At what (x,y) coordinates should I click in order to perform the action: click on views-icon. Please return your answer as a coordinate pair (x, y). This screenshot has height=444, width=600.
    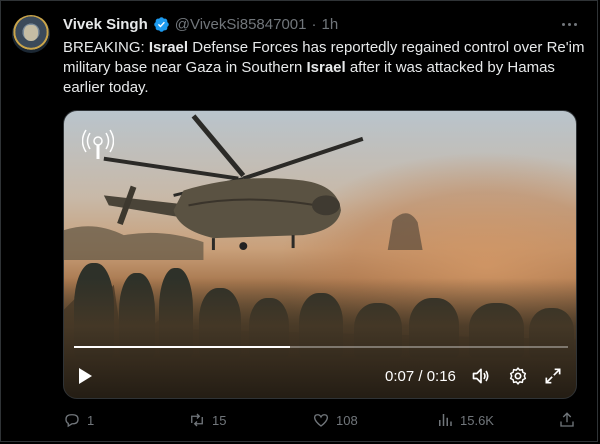
    Looking at the image, I should click on (445, 420).